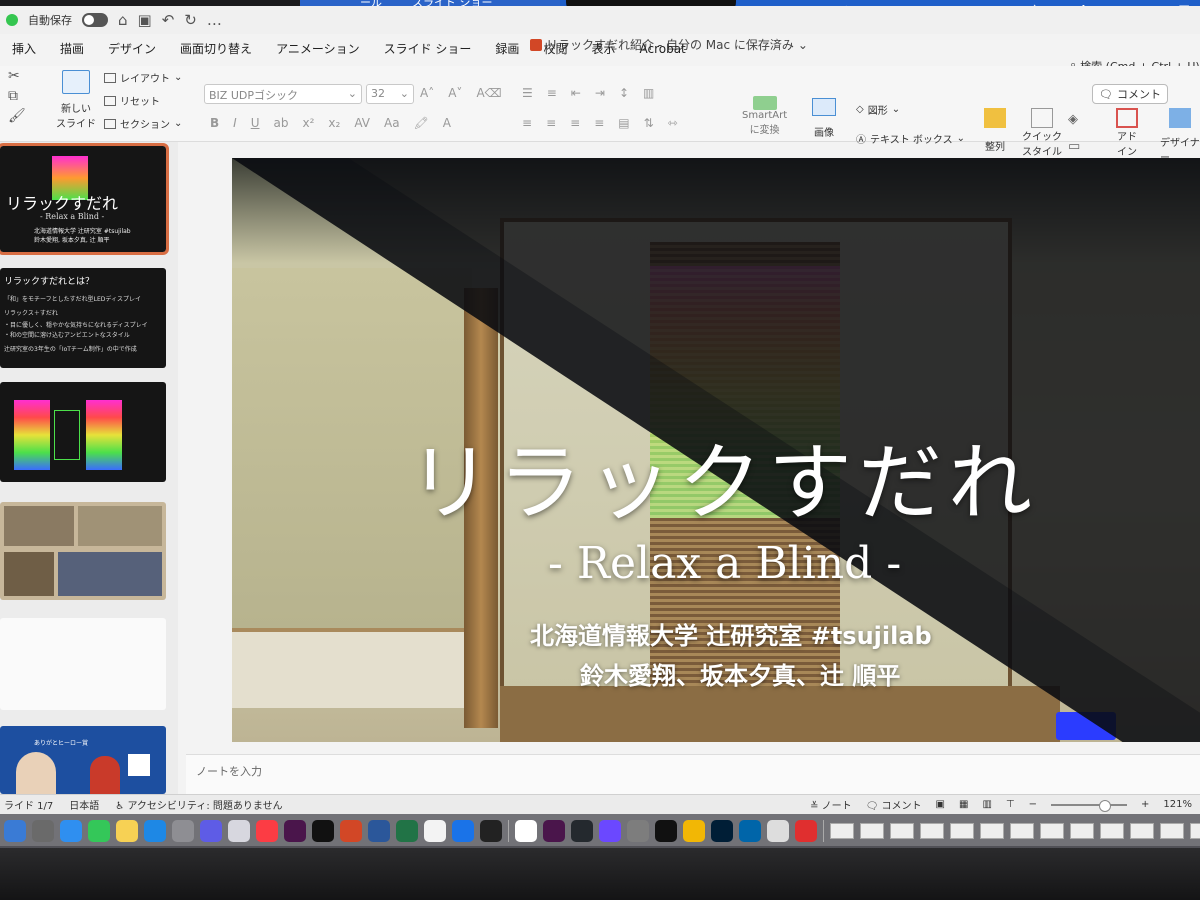 The image size is (1200, 900). What do you see at coordinates (235, 123) in the screenshot?
I see `italic-icon: I` at bounding box center [235, 123].